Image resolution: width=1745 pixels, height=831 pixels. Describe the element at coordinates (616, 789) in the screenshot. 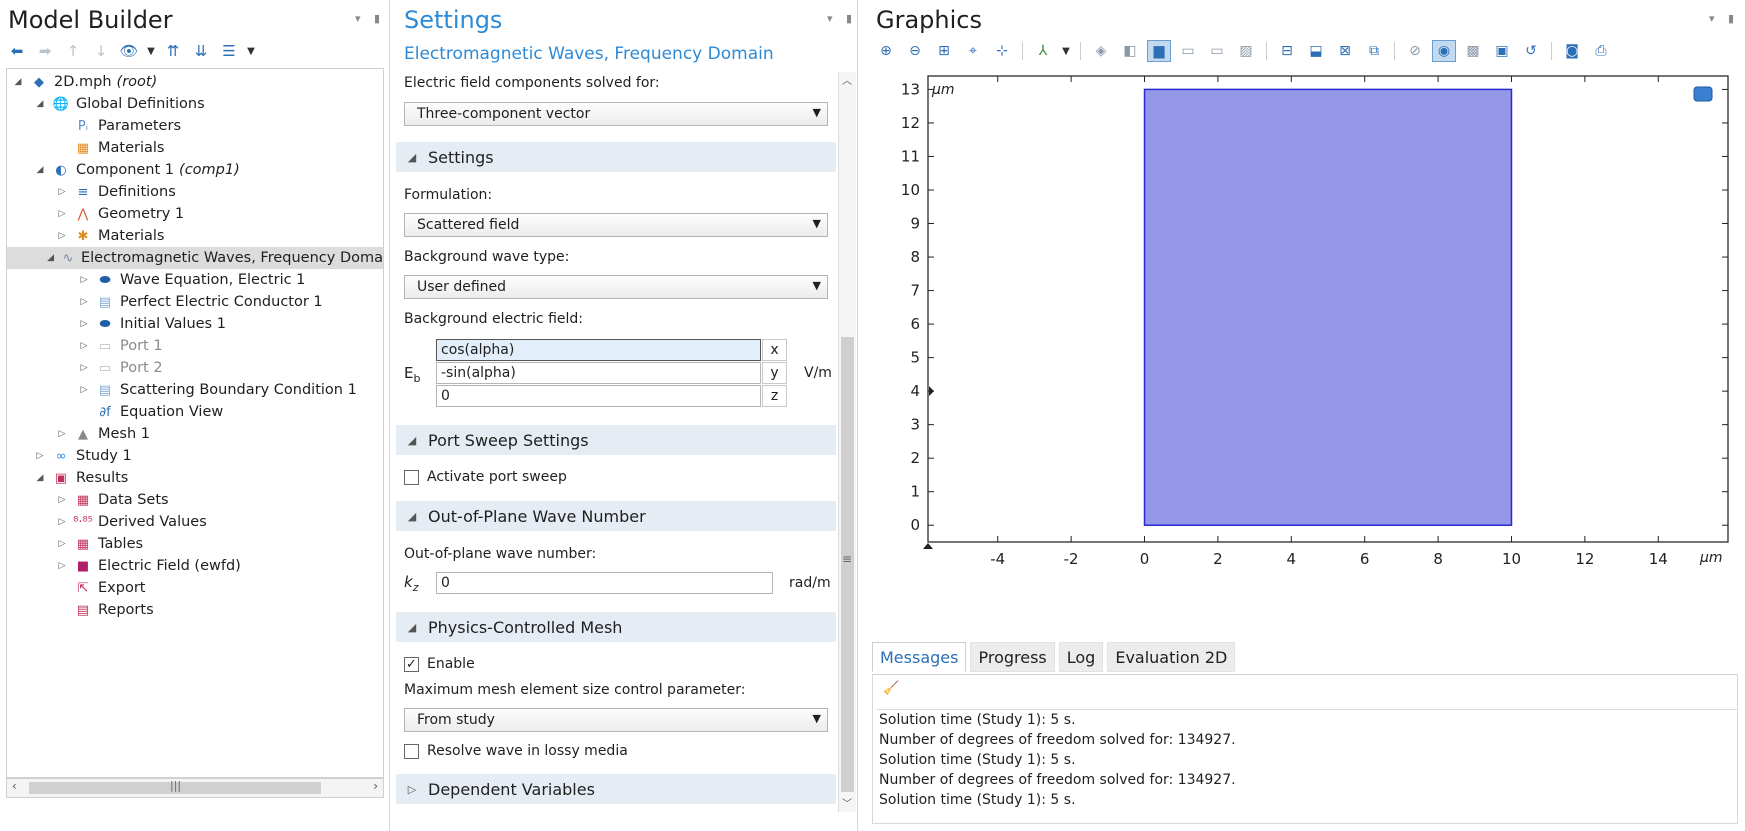

I see `section-dependent-variables: ▷ Dependent Variables` at that location.